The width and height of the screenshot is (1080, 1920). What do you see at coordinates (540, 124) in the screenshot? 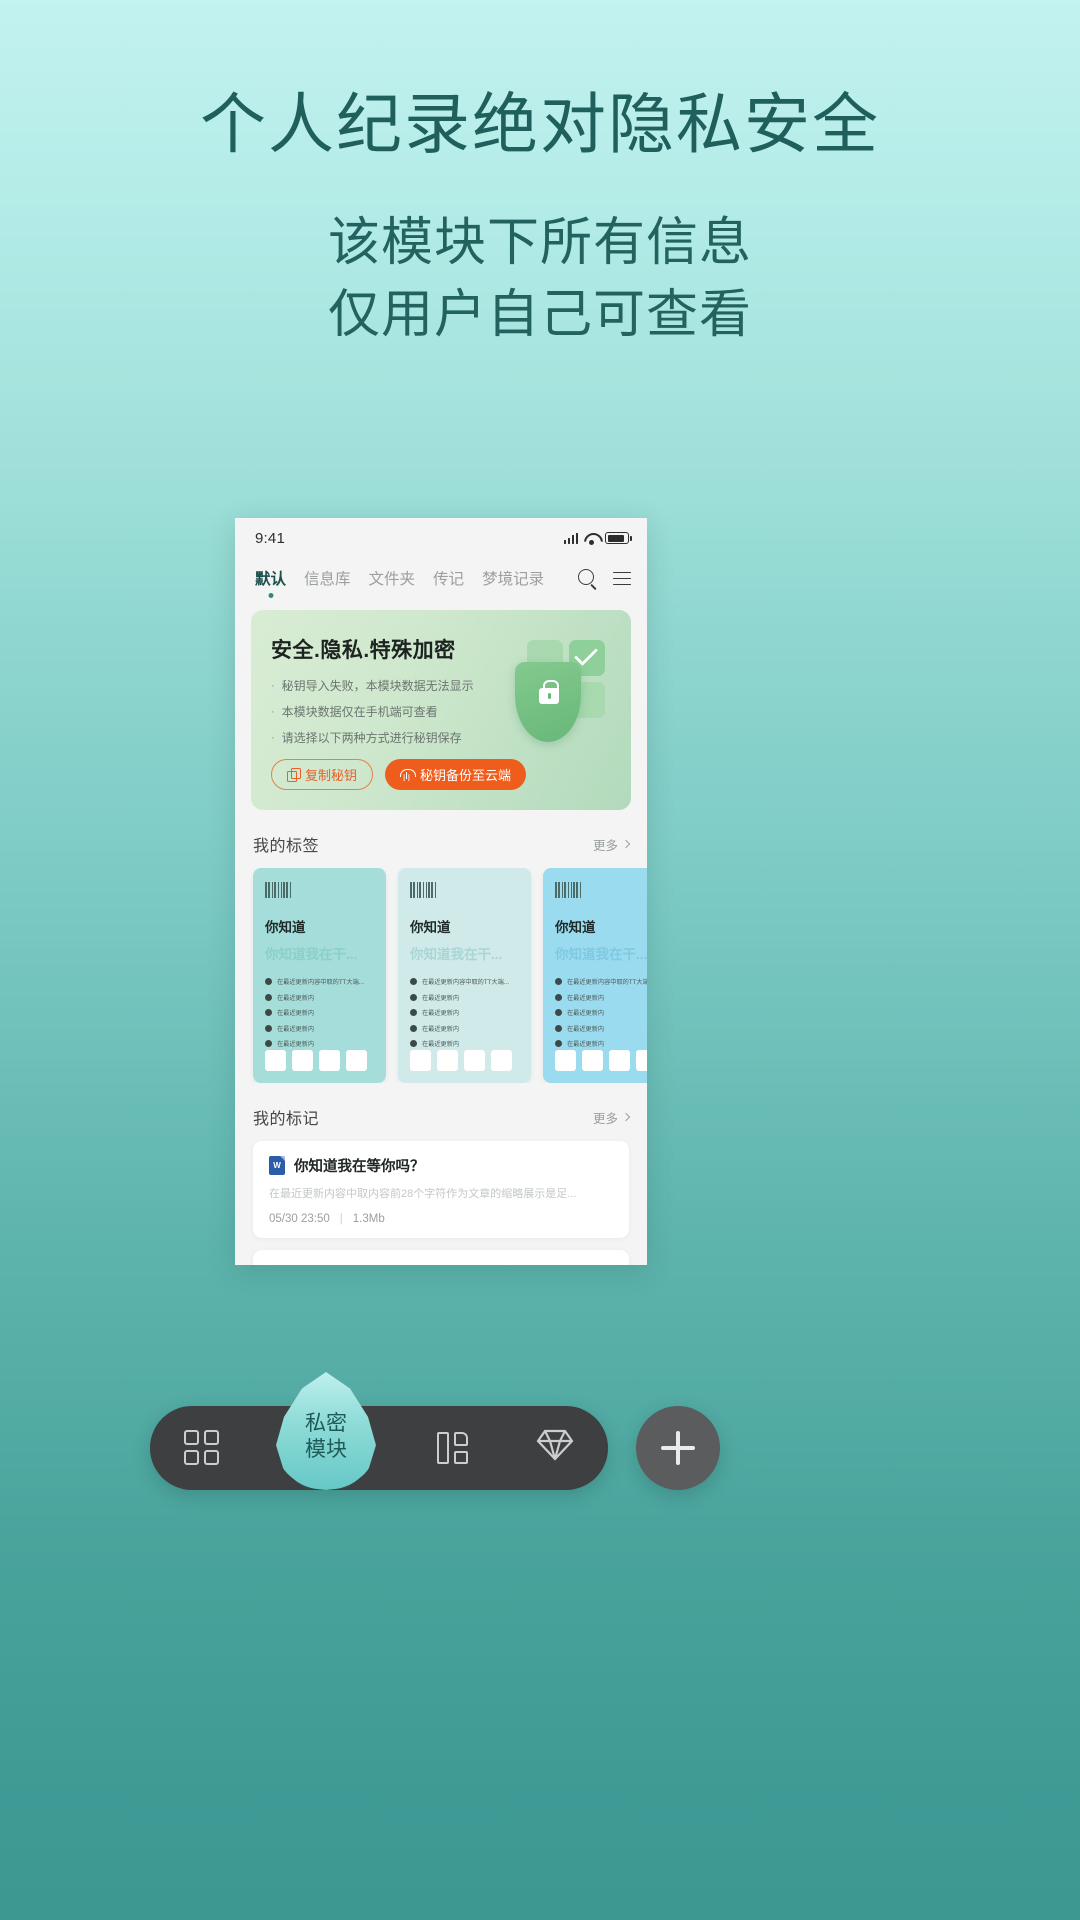
I see `page-title: 个人纪录绝对隐私安全` at bounding box center [540, 124].